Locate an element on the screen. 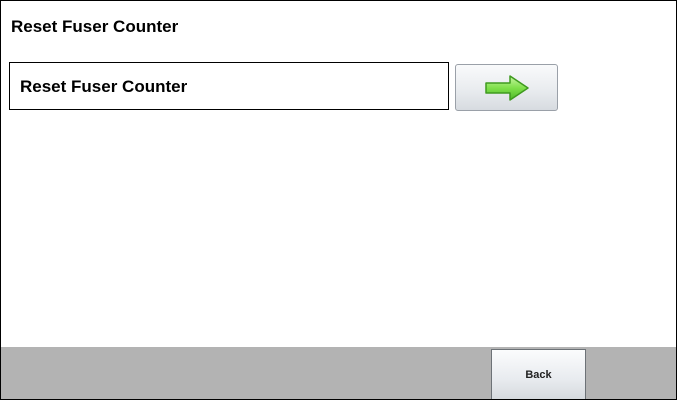  arrow-right-icon is located at coordinates (506, 87).